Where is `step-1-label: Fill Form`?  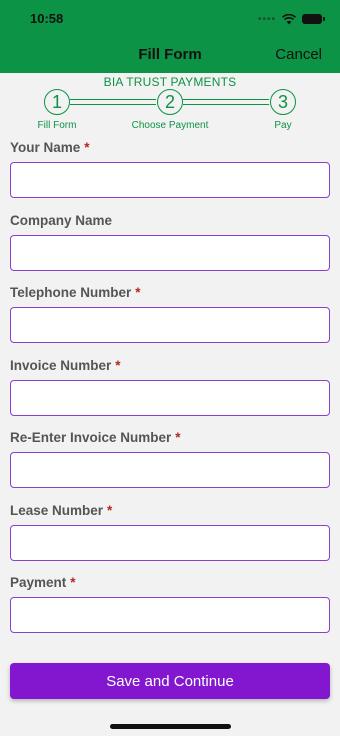
step-1-label: Fill Form is located at coordinates (57, 125).